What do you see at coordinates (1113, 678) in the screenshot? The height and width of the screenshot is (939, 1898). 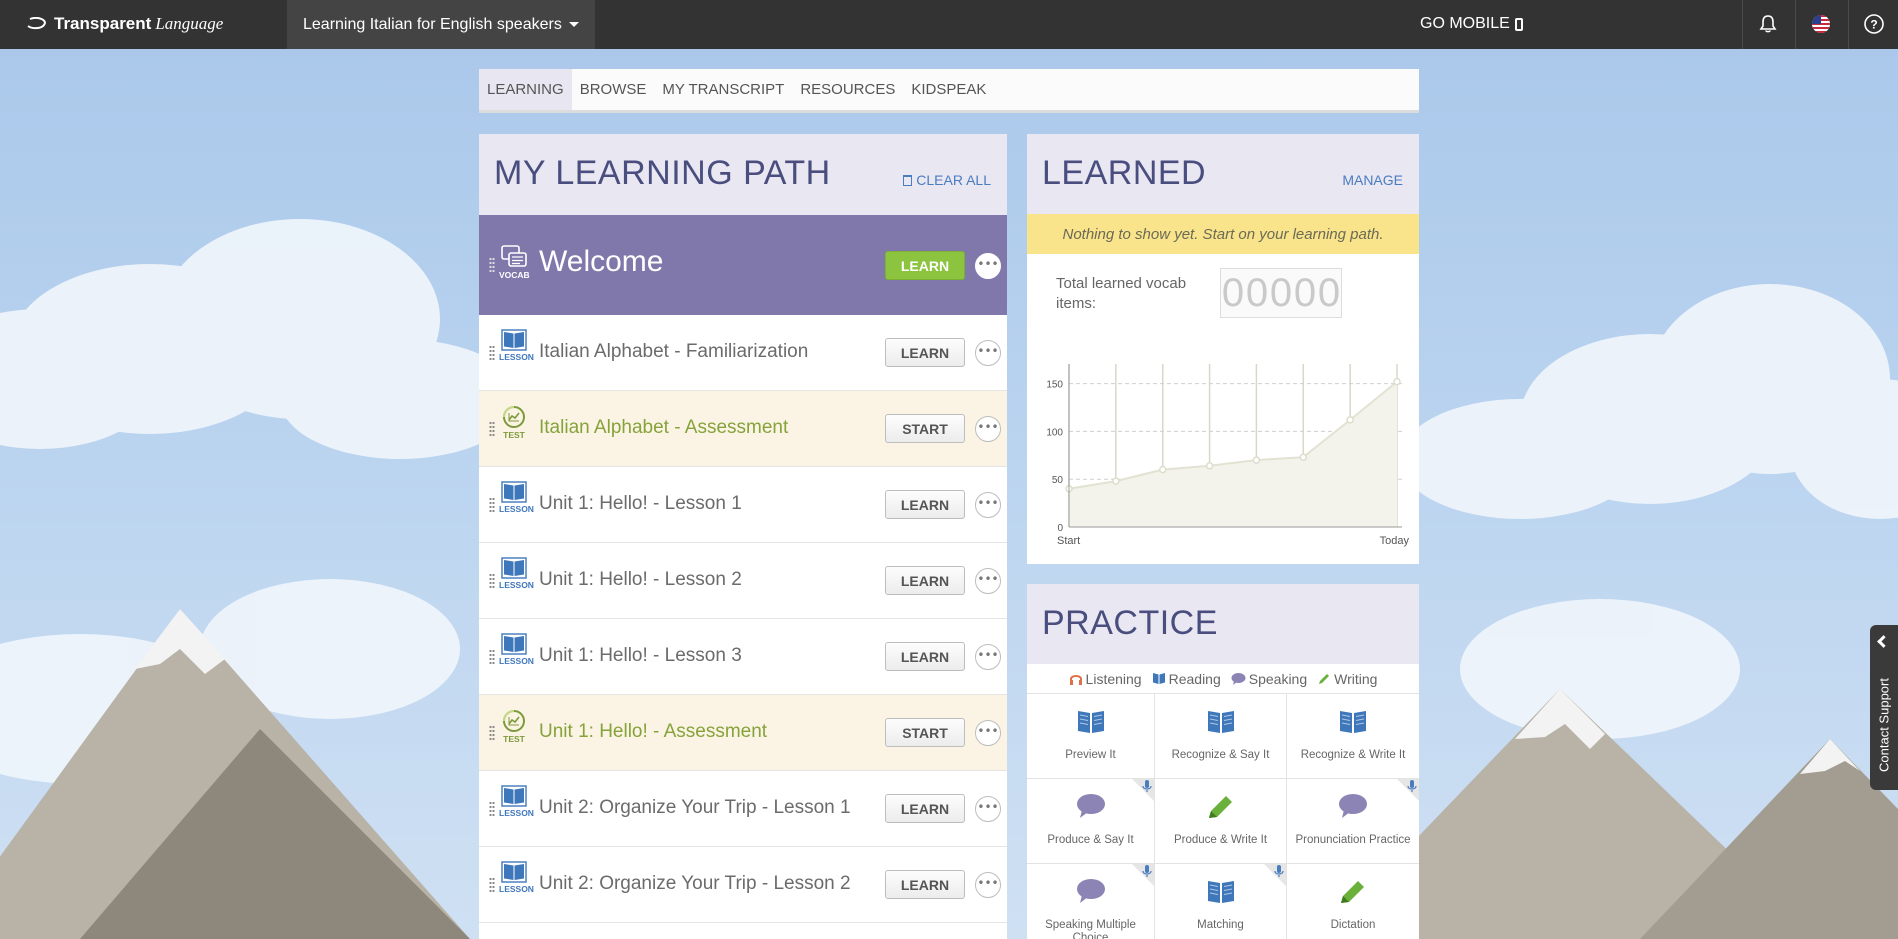 I see `skill-label: Listening` at bounding box center [1113, 678].